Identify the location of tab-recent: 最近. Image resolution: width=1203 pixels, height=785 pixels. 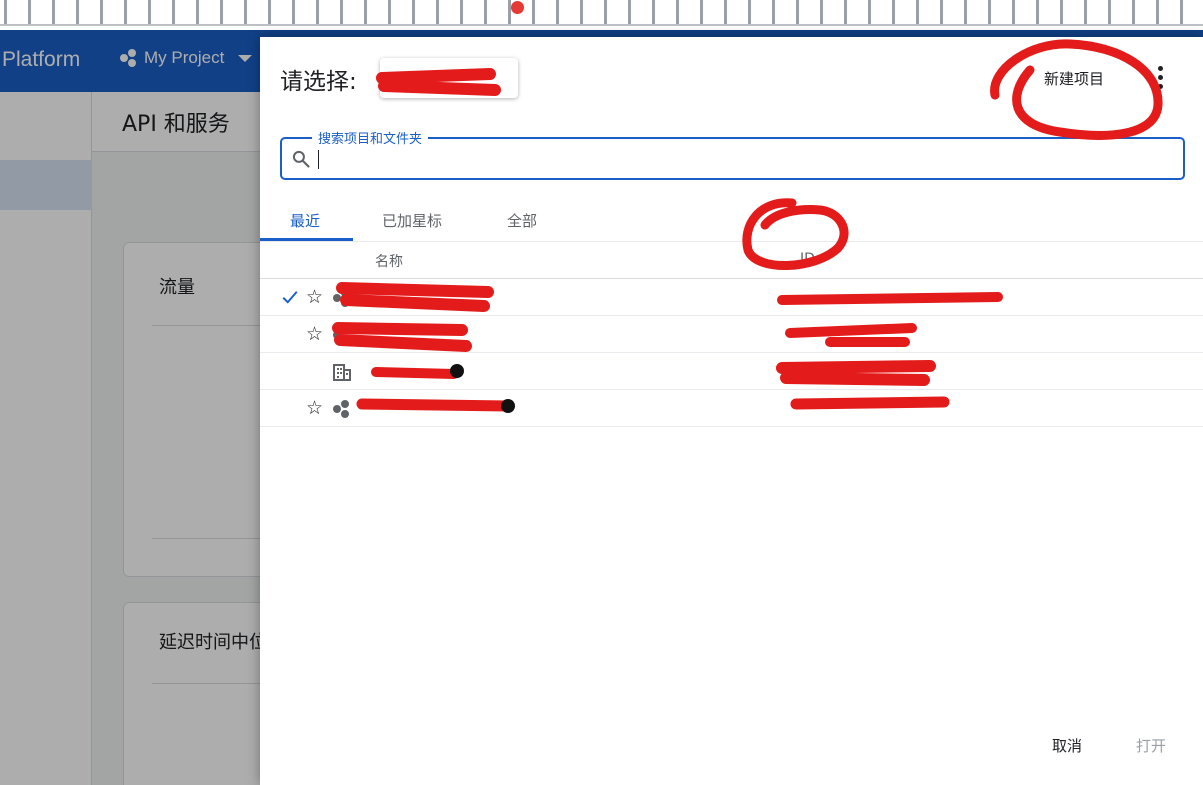
(305, 220).